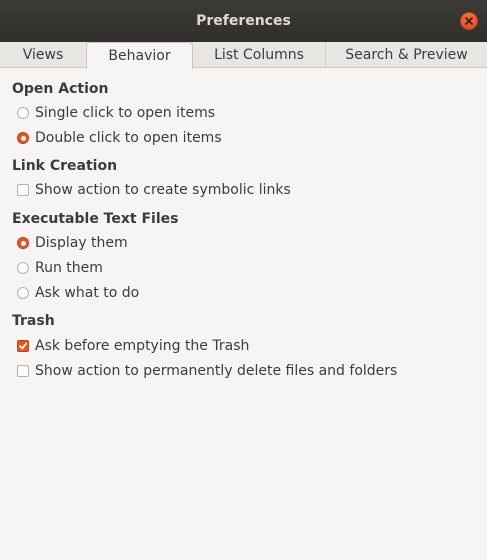  I want to click on executable-text-files-heading: Executable Text Files, so click(95, 219).